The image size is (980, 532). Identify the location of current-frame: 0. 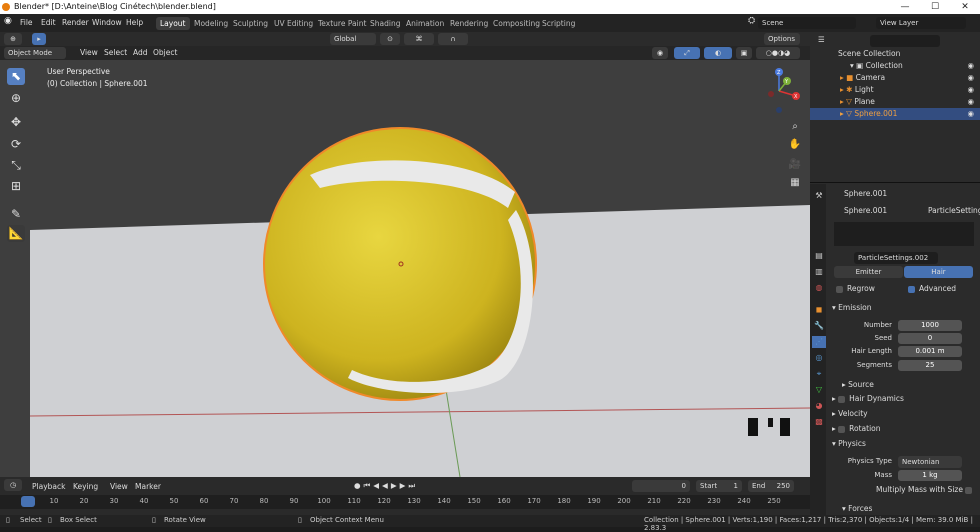
(661, 486).